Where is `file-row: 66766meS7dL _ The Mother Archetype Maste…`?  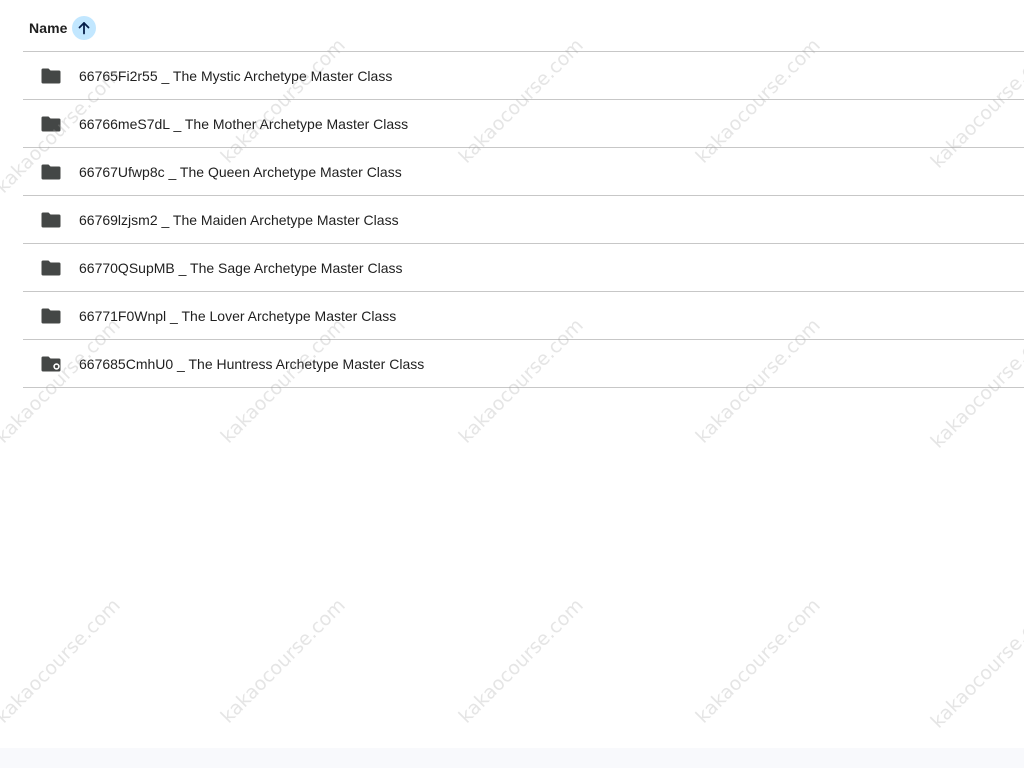
file-row: 66766meS7dL _ The Mother Archetype Maste… is located at coordinates (523, 124).